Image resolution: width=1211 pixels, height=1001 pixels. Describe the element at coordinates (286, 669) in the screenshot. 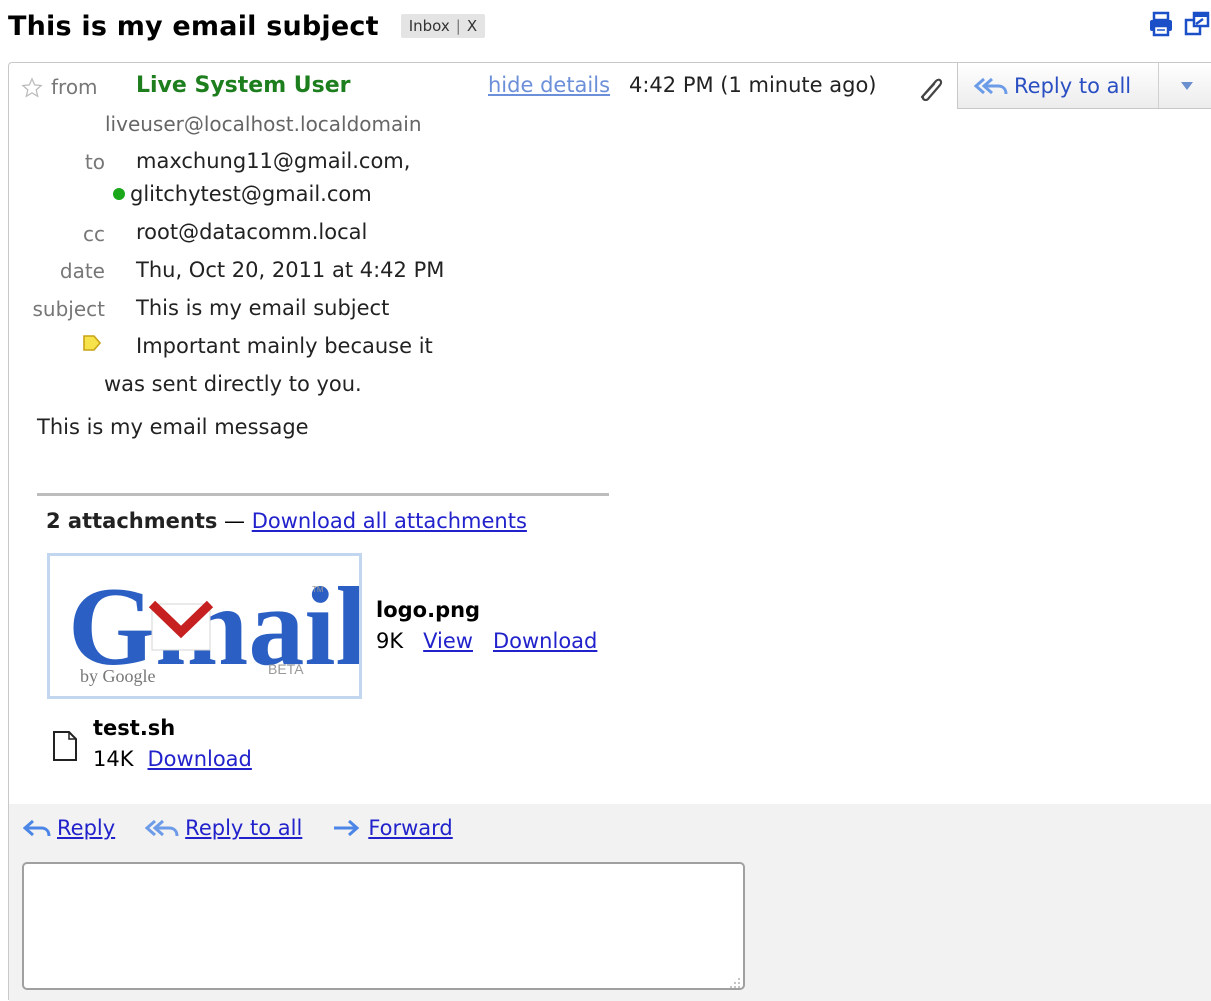

I see `svg-text: BETA` at that location.